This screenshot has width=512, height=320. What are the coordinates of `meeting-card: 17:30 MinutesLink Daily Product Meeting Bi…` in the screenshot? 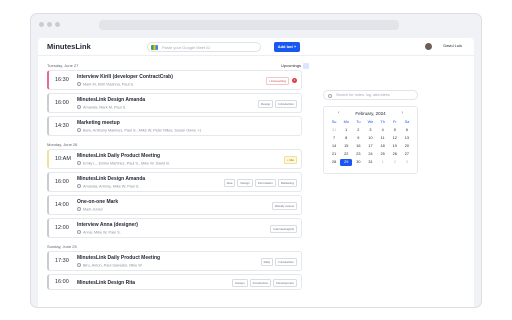 It's located at (174, 261).